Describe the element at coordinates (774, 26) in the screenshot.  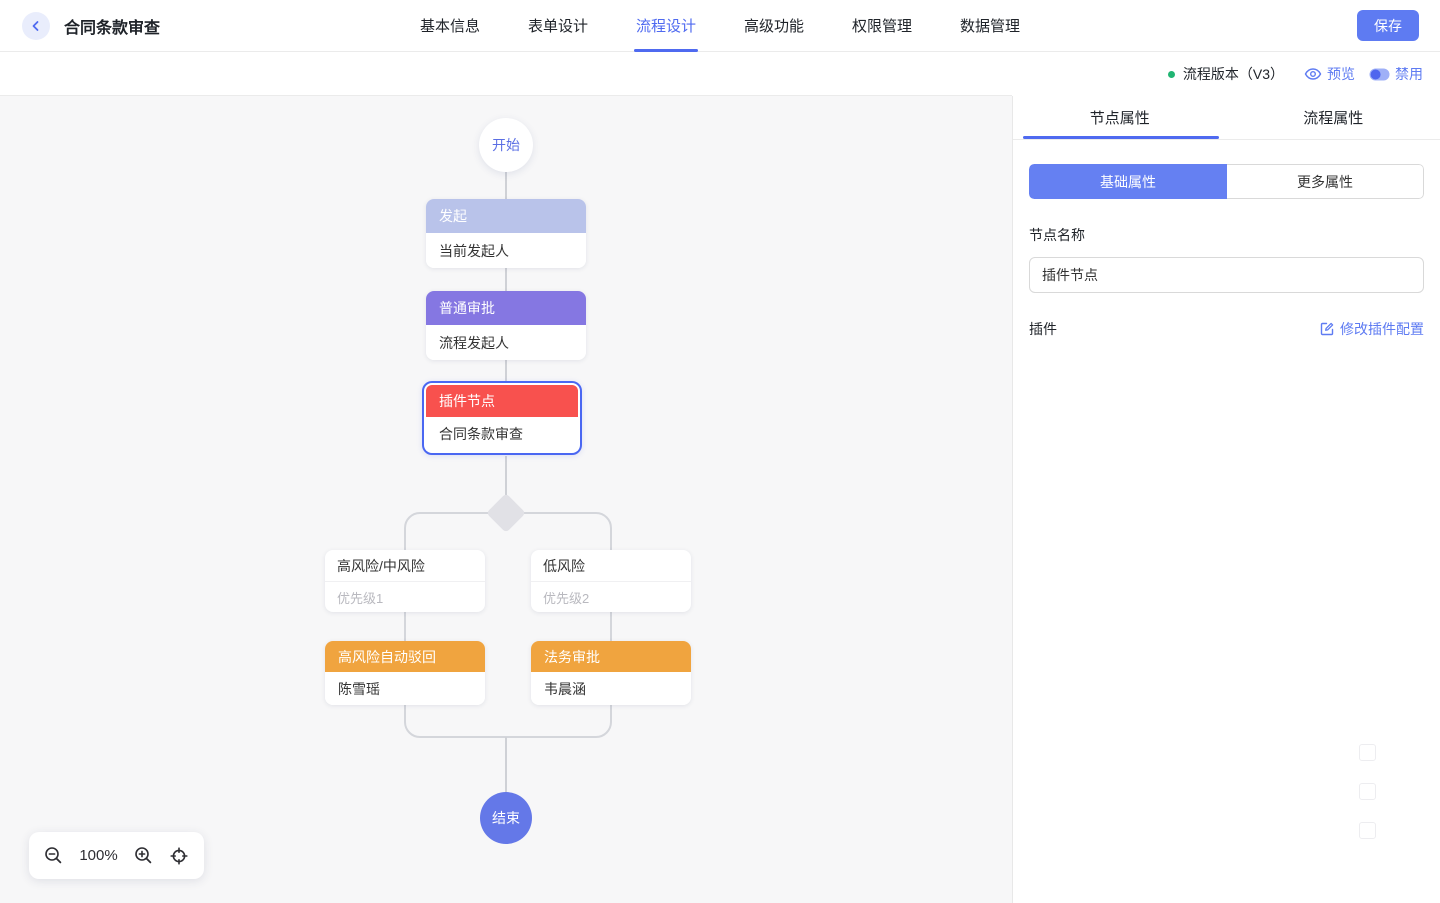
I see `nav-item-advanced: 高级功能` at that location.